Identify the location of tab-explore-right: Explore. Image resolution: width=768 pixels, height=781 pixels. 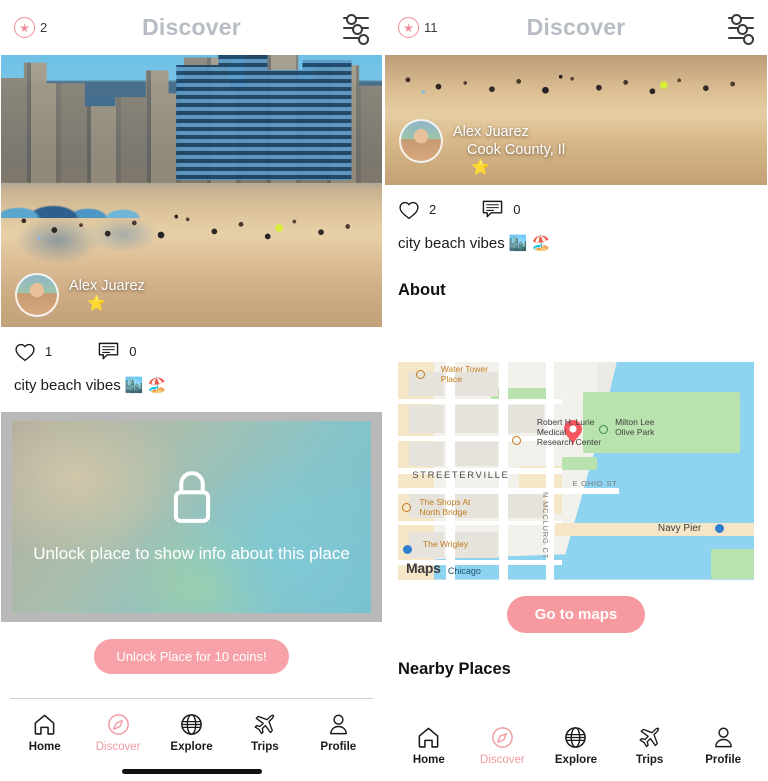
(576, 745).